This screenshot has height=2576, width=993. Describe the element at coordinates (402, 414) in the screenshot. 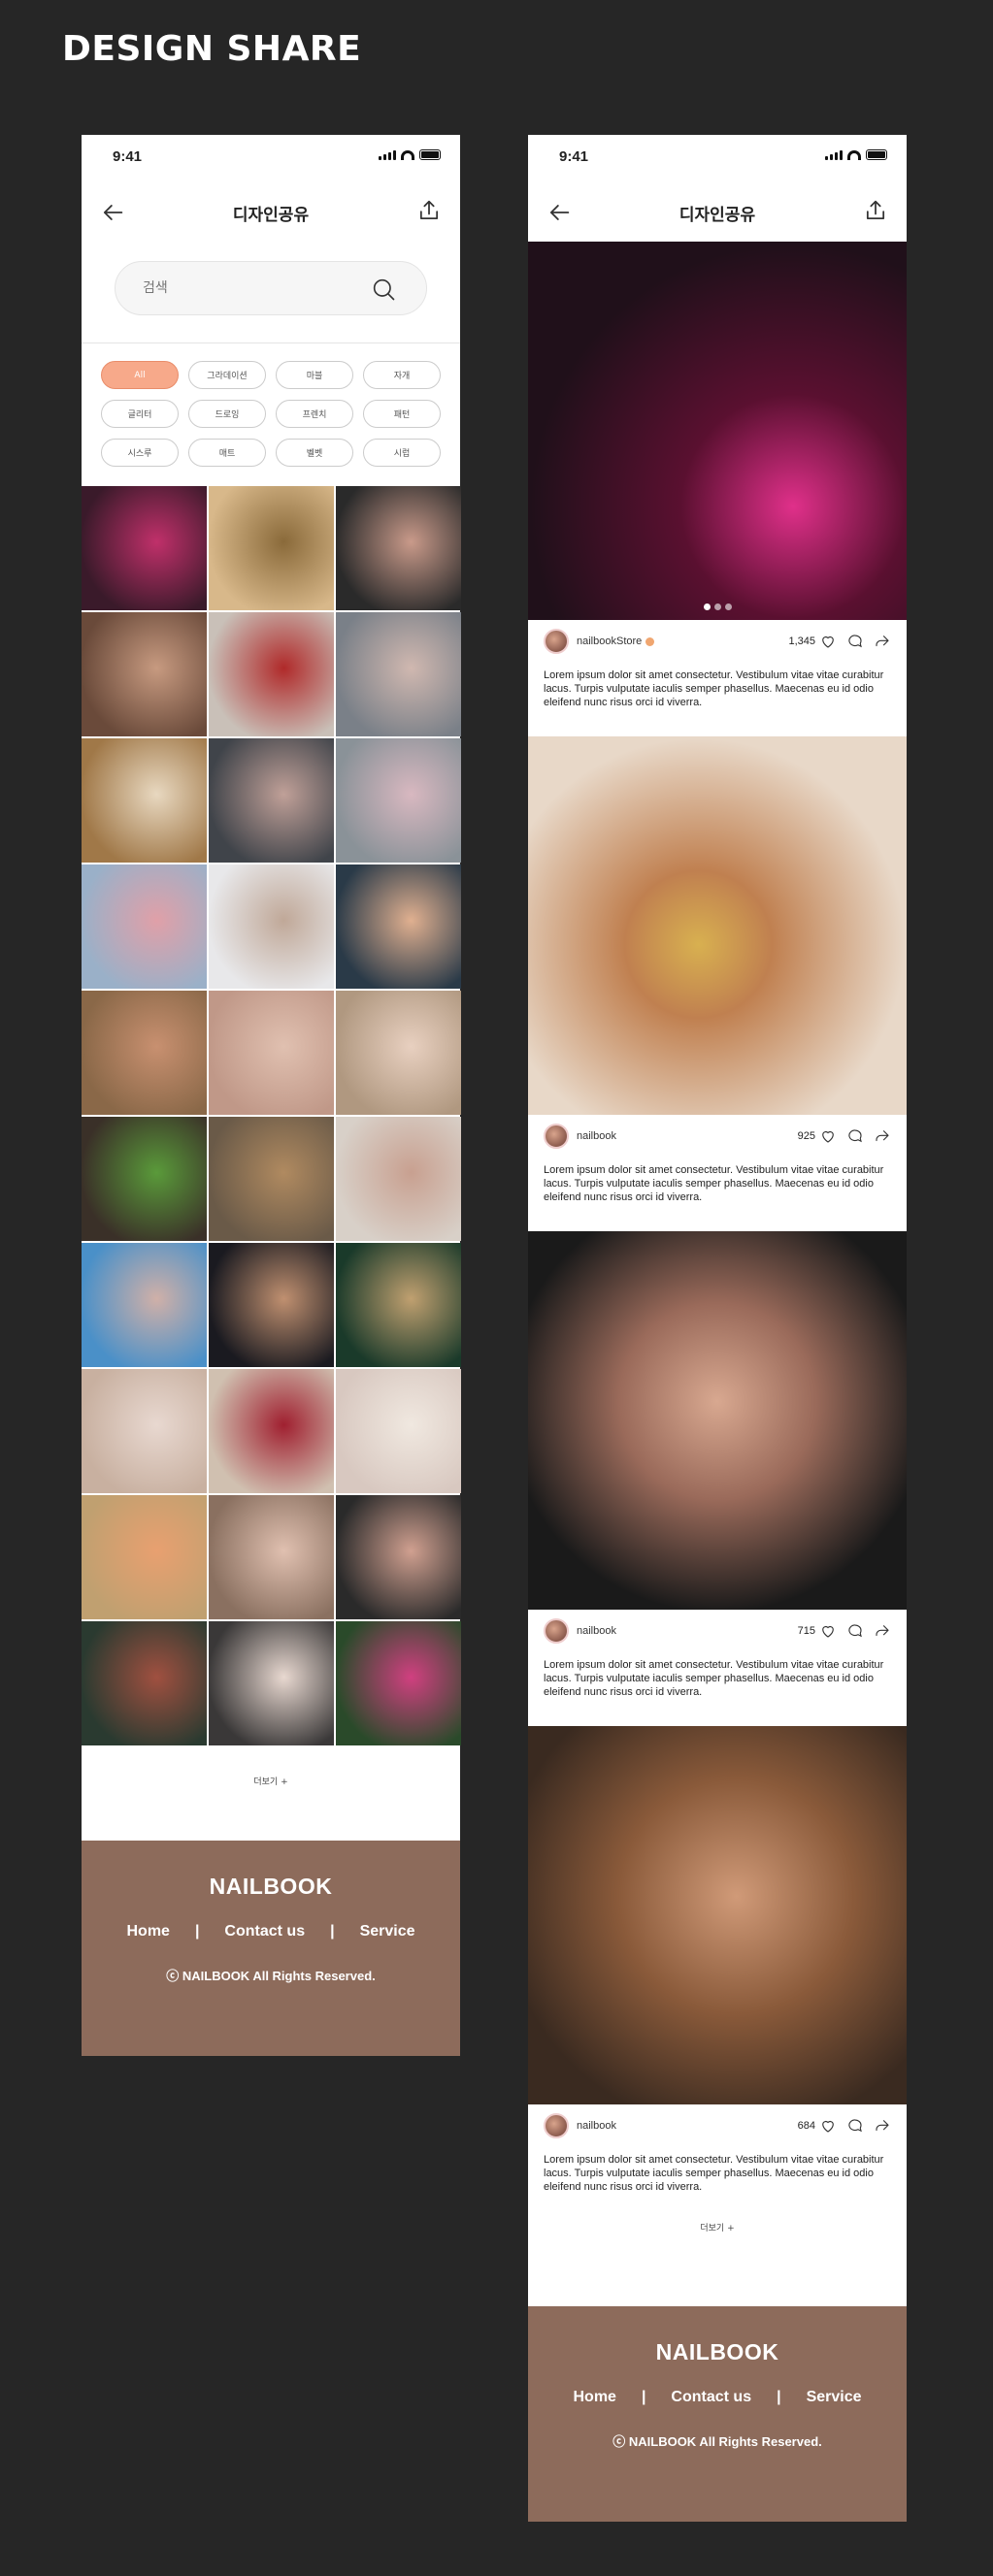

I see `filter-chip: 패턴` at that location.